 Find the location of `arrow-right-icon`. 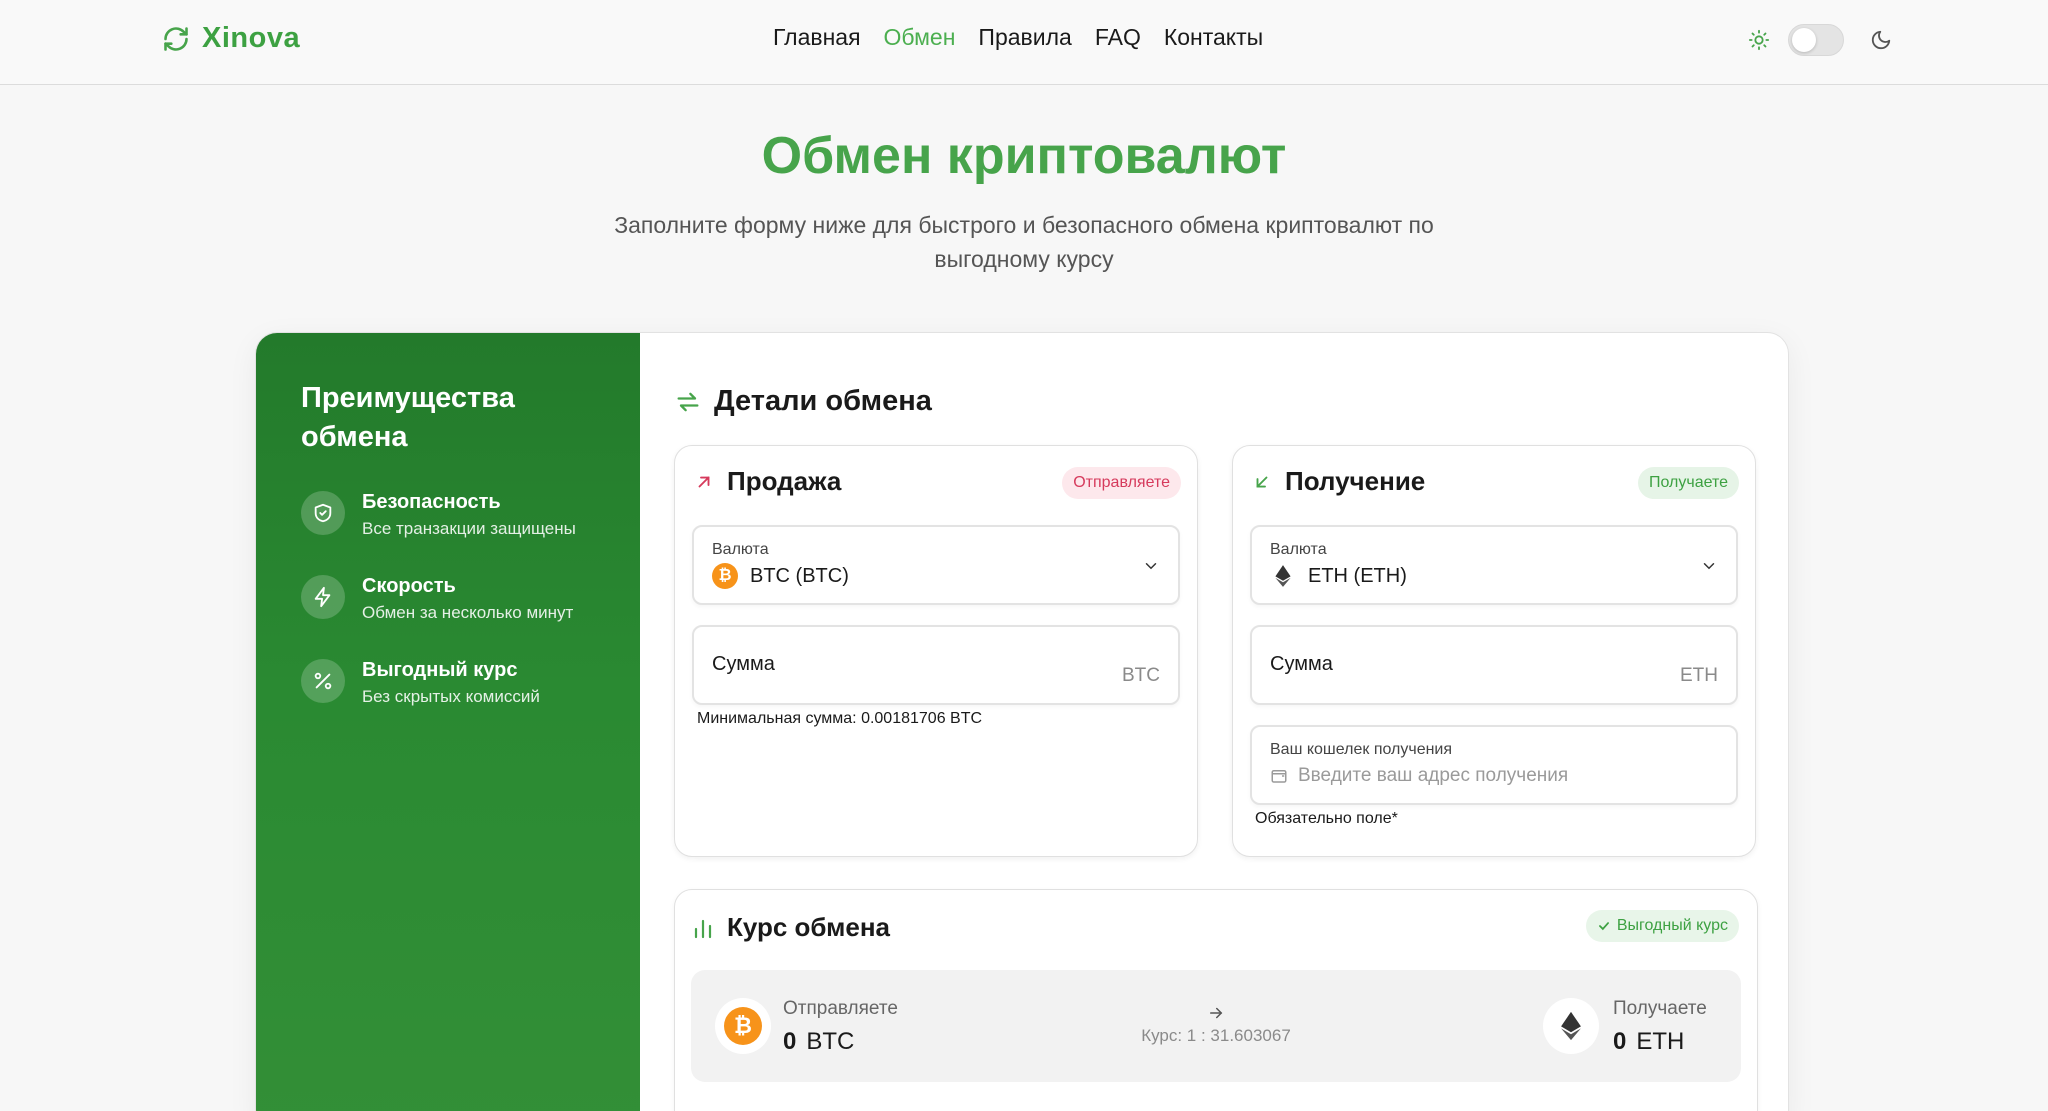

arrow-right-icon is located at coordinates (1216, 1013).